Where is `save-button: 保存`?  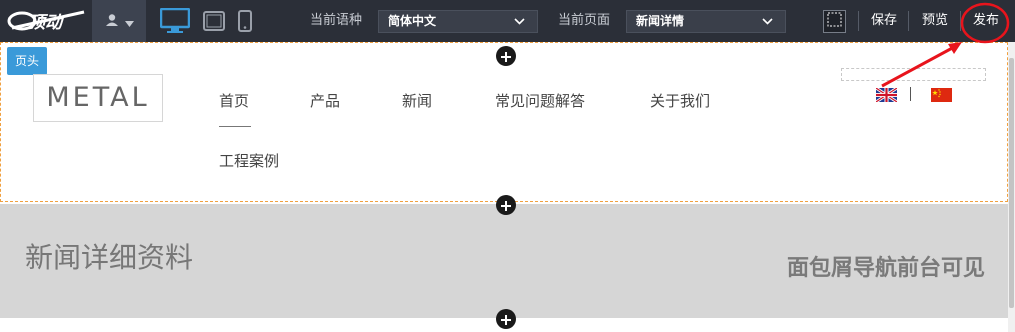
save-button: 保存 is located at coordinates (884, 21).